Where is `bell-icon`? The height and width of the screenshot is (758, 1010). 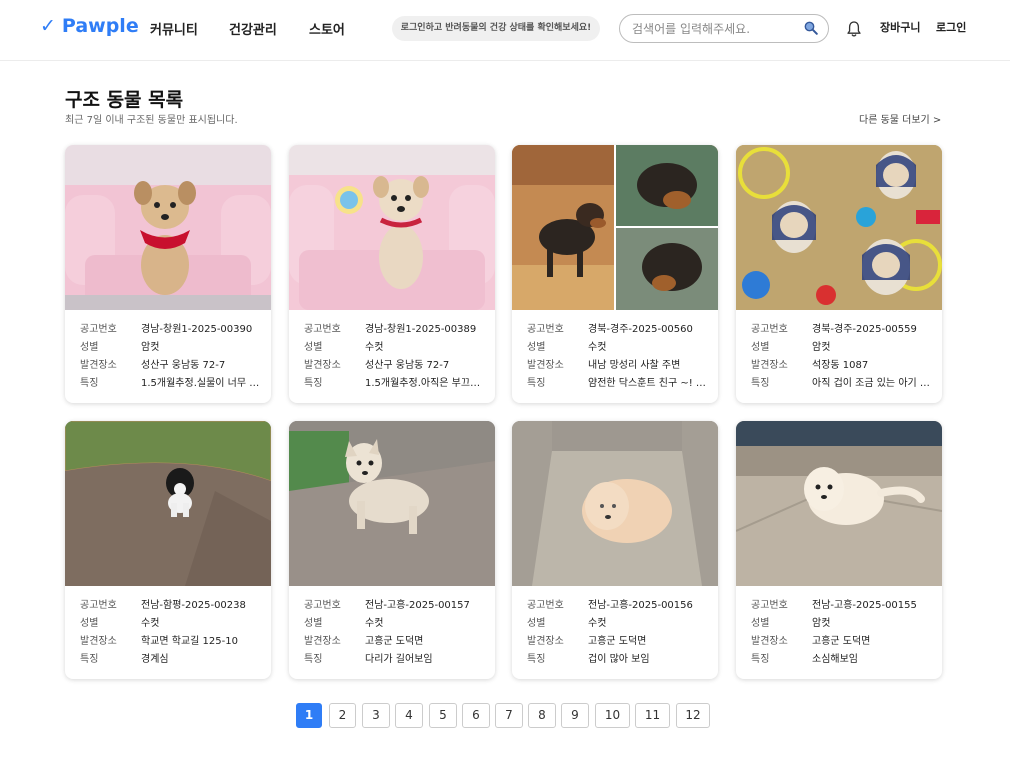 bell-icon is located at coordinates (854, 29).